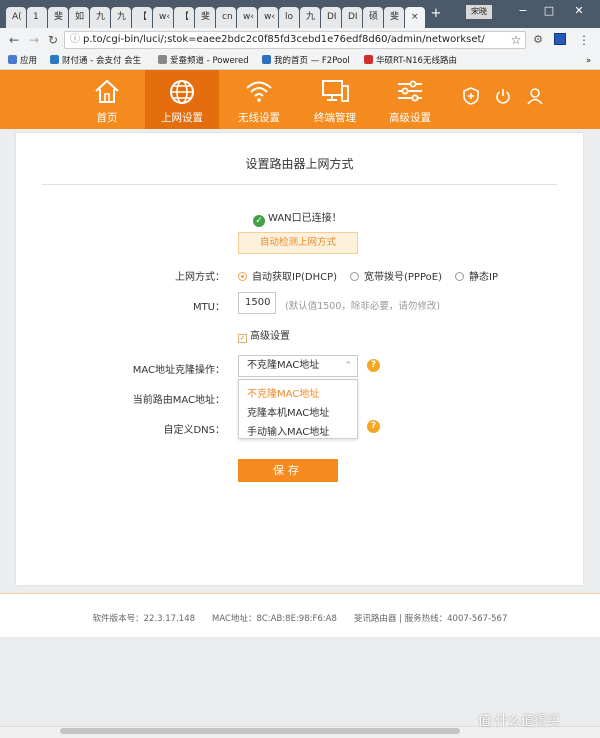 Image resolution: width=600 pixels, height=738 pixels. I want to click on forward-arrow-icon: →, so click(34, 40).